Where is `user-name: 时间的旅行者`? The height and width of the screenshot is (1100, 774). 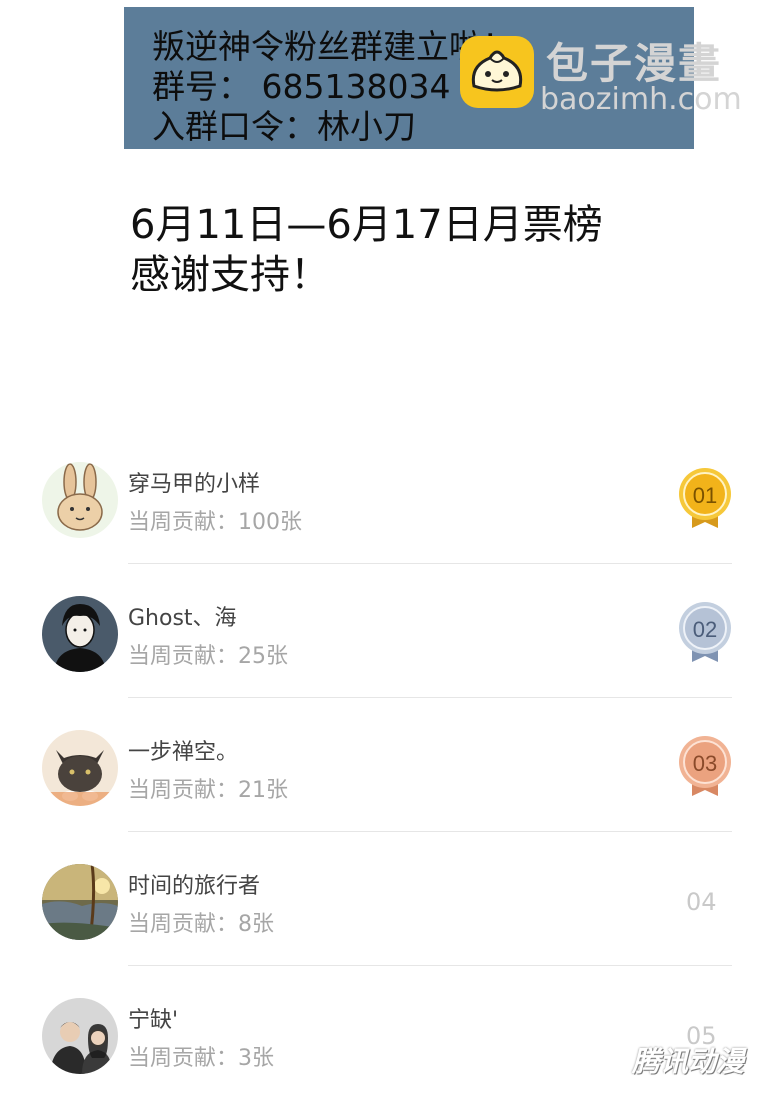 user-name: 时间的旅行者 is located at coordinates (194, 886).